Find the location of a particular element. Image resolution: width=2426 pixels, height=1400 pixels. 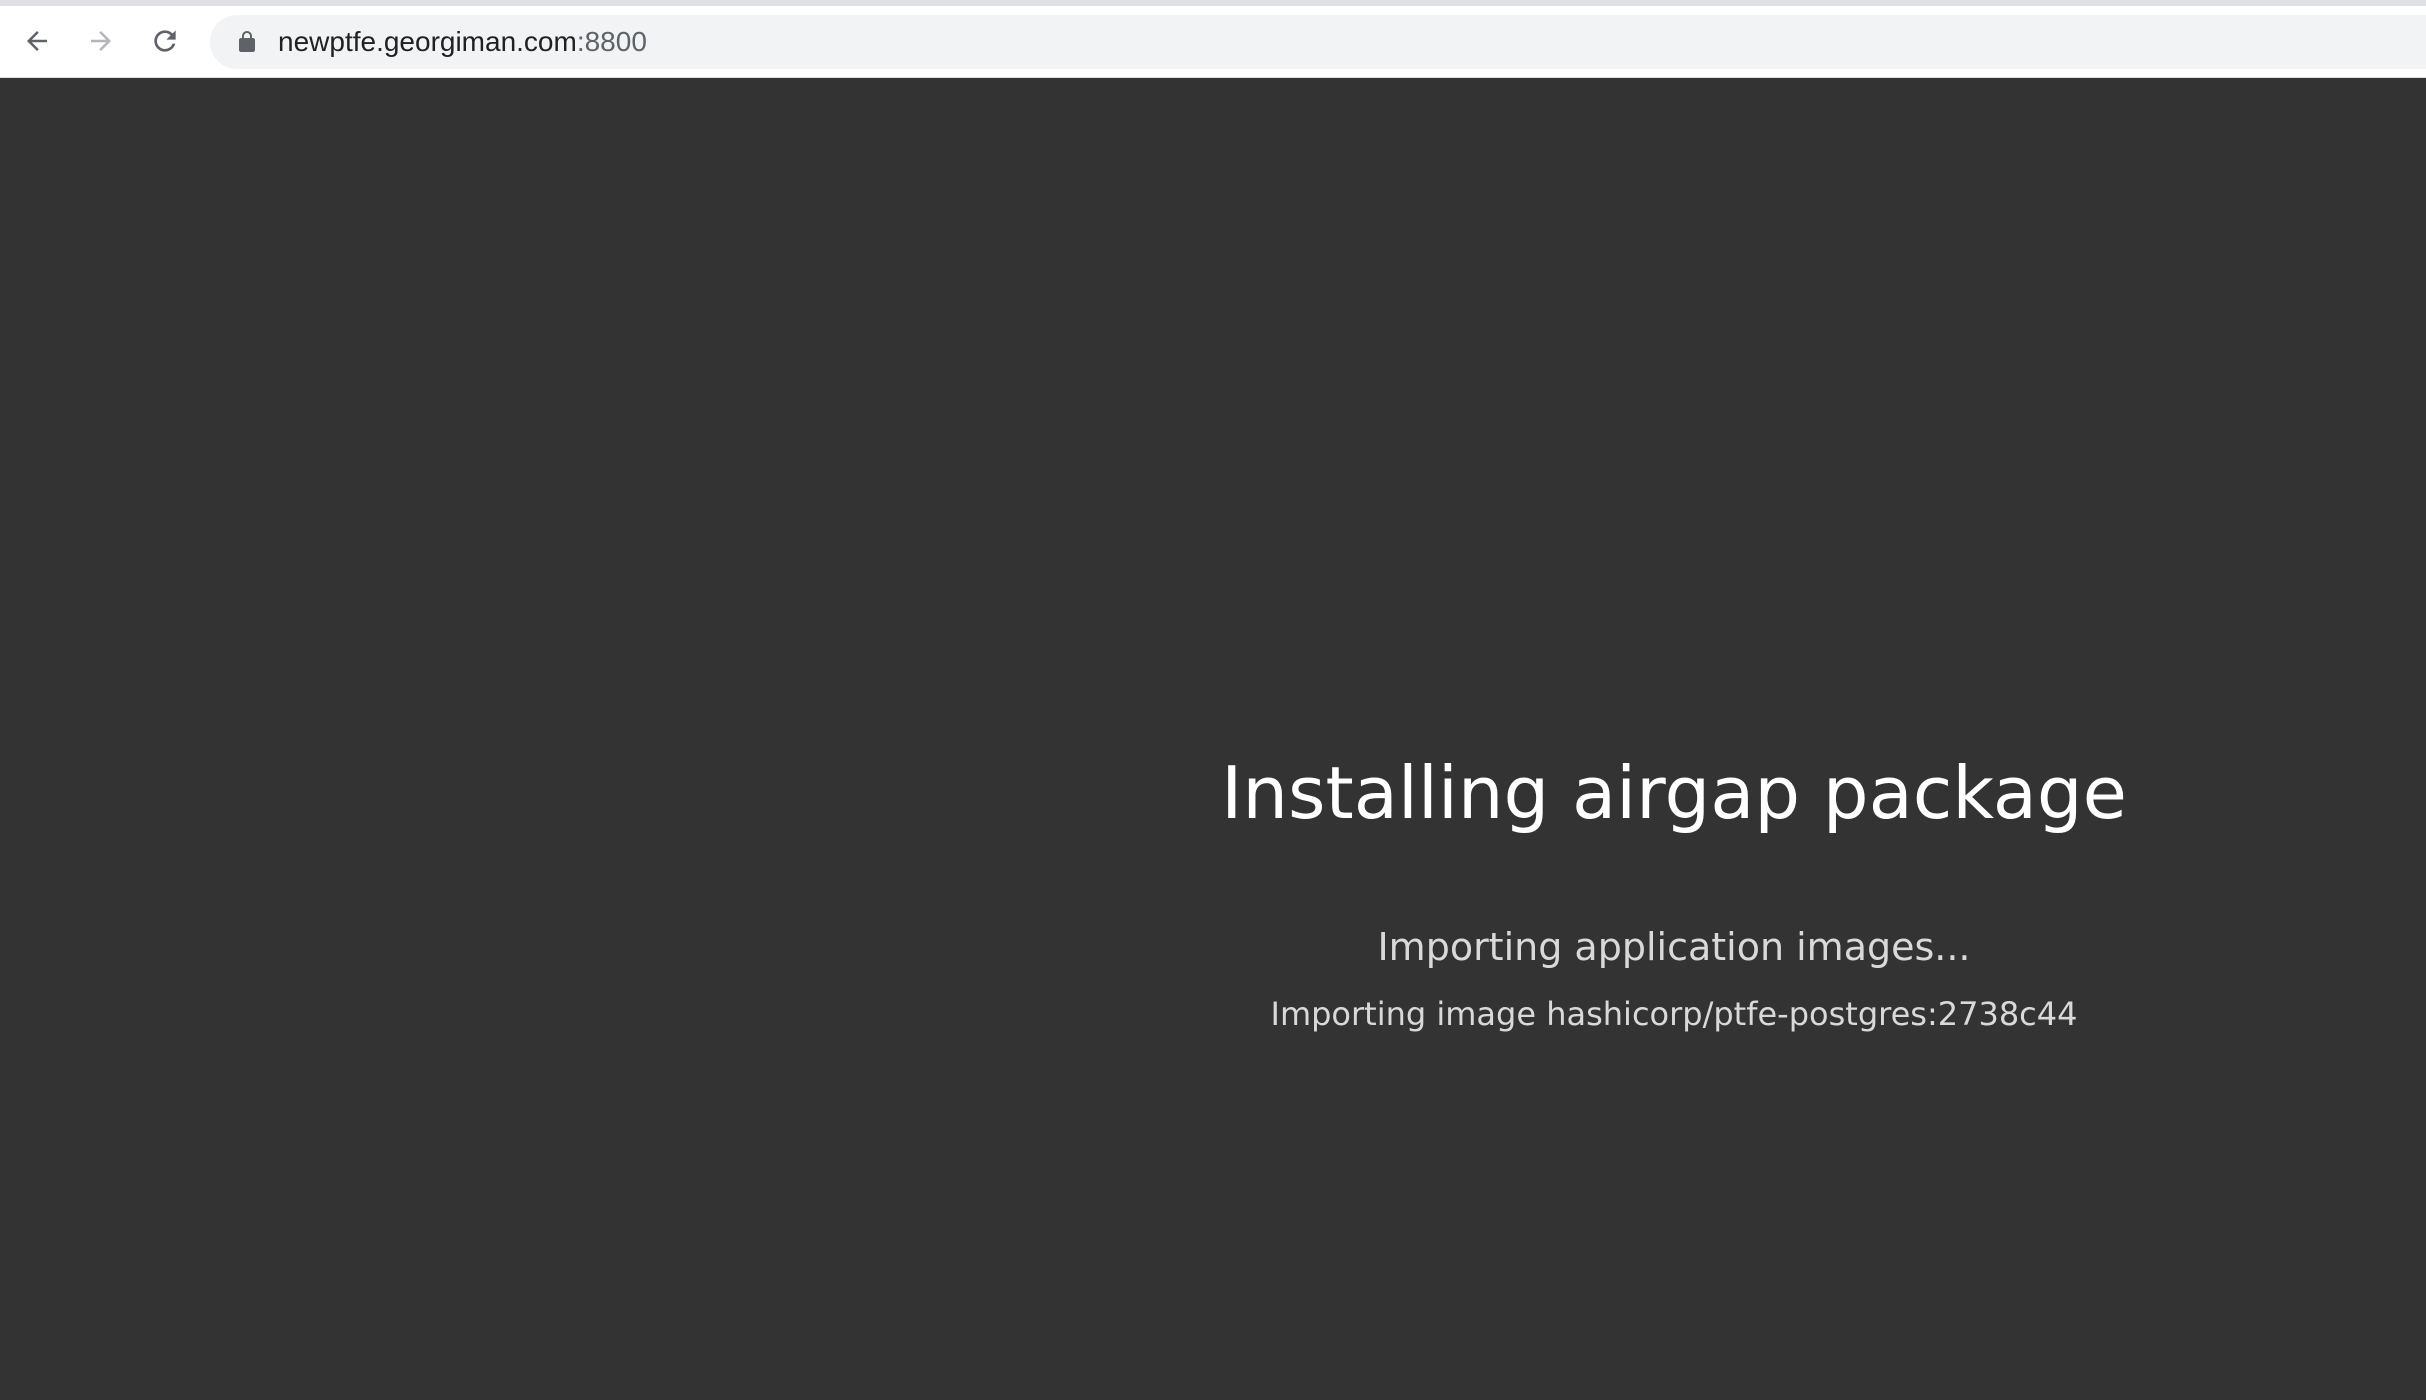

url-port: :8800 is located at coordinates (611, 41).